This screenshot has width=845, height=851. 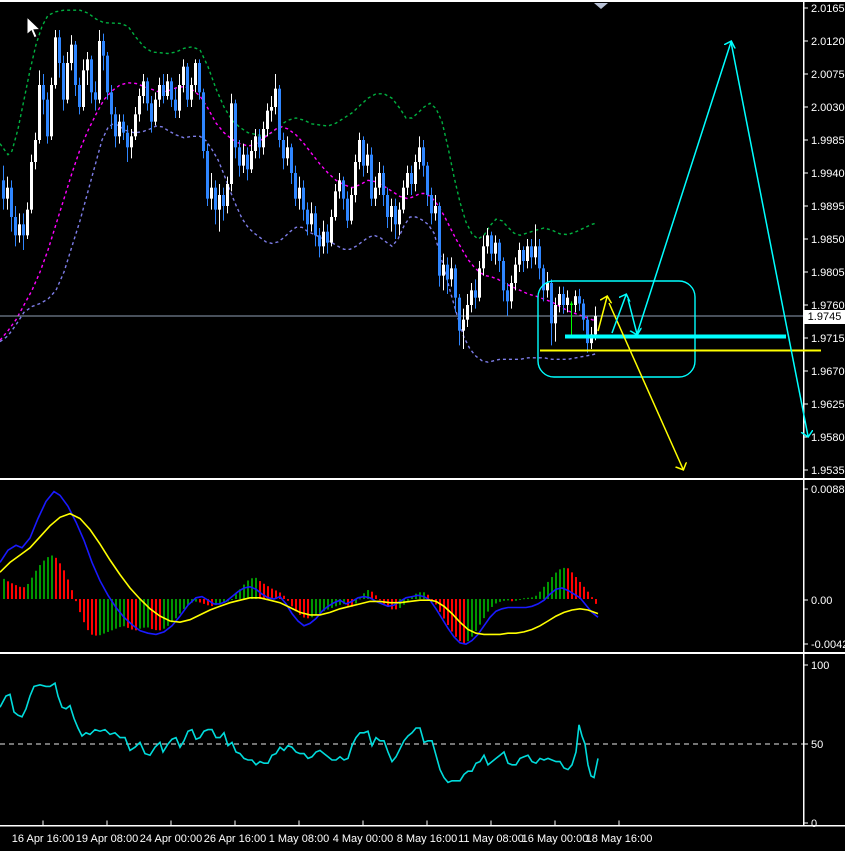 What do you see at coordinates (828, 405) in the screenshot?
I see `price-axis-label: 1.9625` at bounding box center [828, 405].